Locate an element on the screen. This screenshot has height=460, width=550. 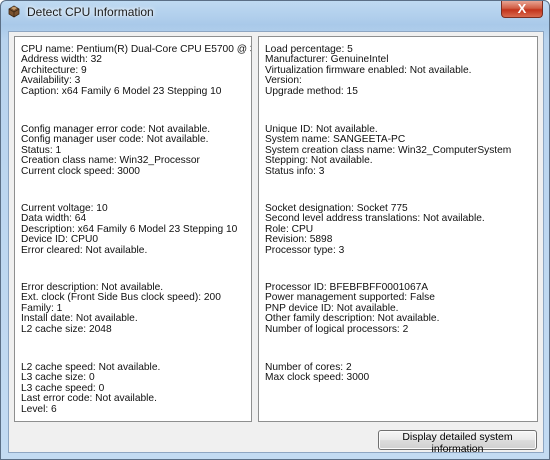
window-title: Detect CPU Information is located at coordinates (90, 12).